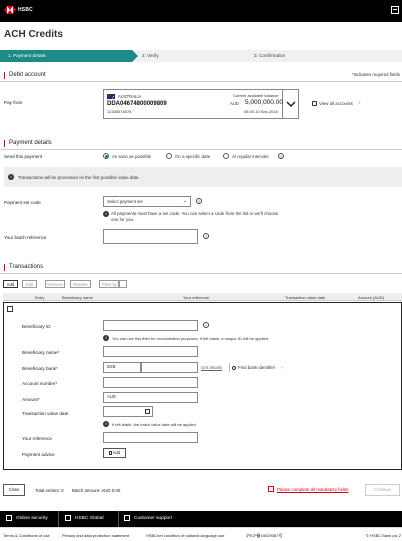  I want to click on footer-customer-support: Customer support, so click(148, 518).